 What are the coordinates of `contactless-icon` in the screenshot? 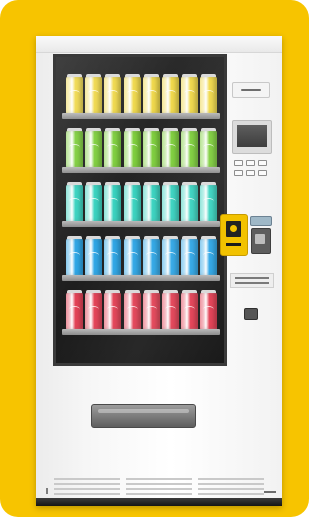 It's located at (233, 228).